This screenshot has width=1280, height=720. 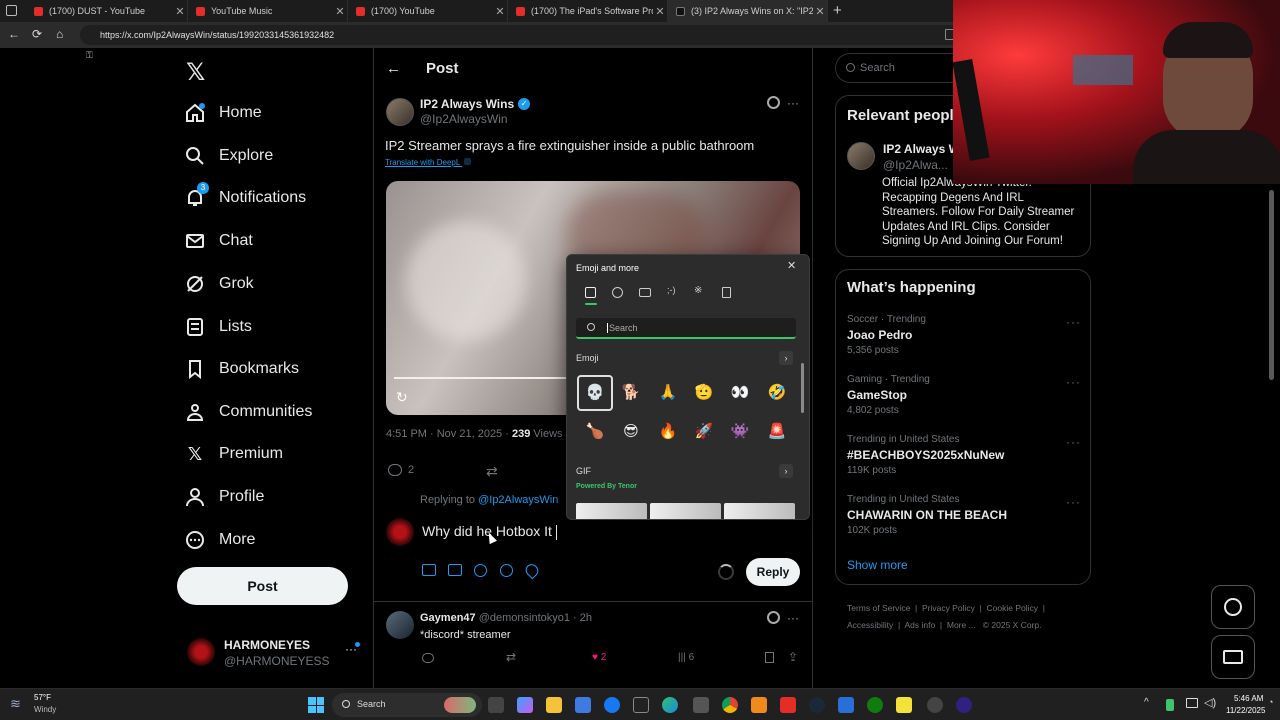 What do you see at coordinates (773, 102) in the screenshot?
I see `grok-icon` at bounding box center [773, 102].